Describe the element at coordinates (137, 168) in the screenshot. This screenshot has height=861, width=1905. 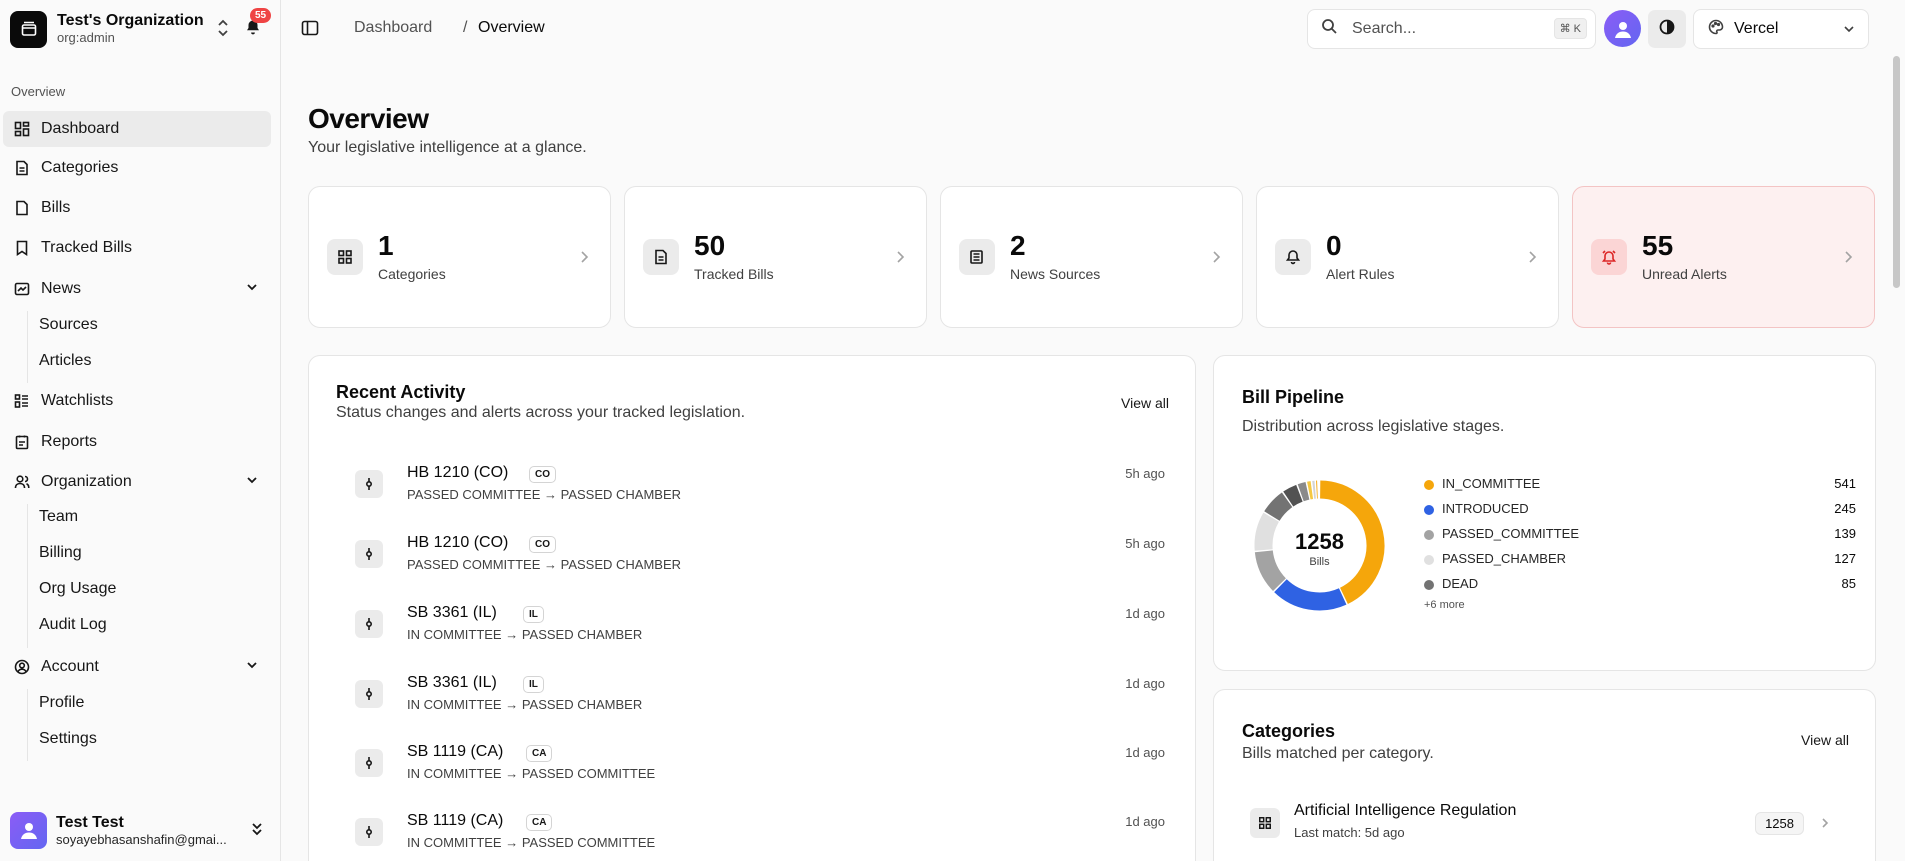
I see `sidebar-item-categories: Categories` at that location.